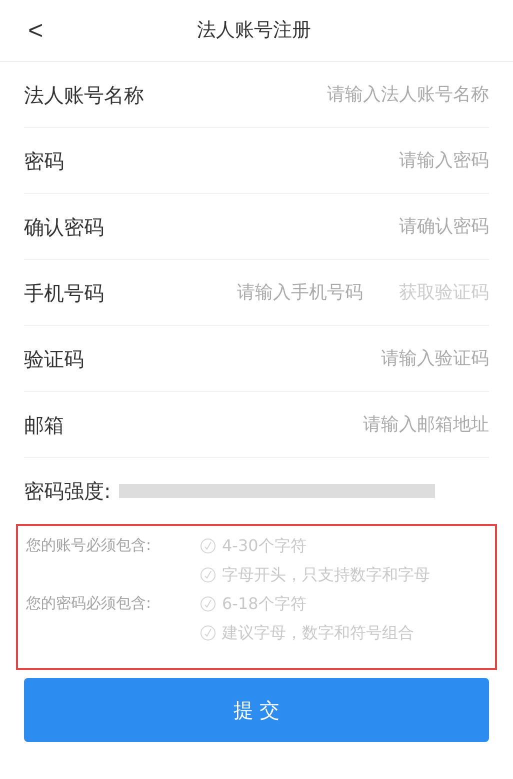 This screenshot has height=779, width=513. What do you see at coordinates (54, 359) in the screenshot?
I see `field-label: 验证码` at bounding box center [54, 359].